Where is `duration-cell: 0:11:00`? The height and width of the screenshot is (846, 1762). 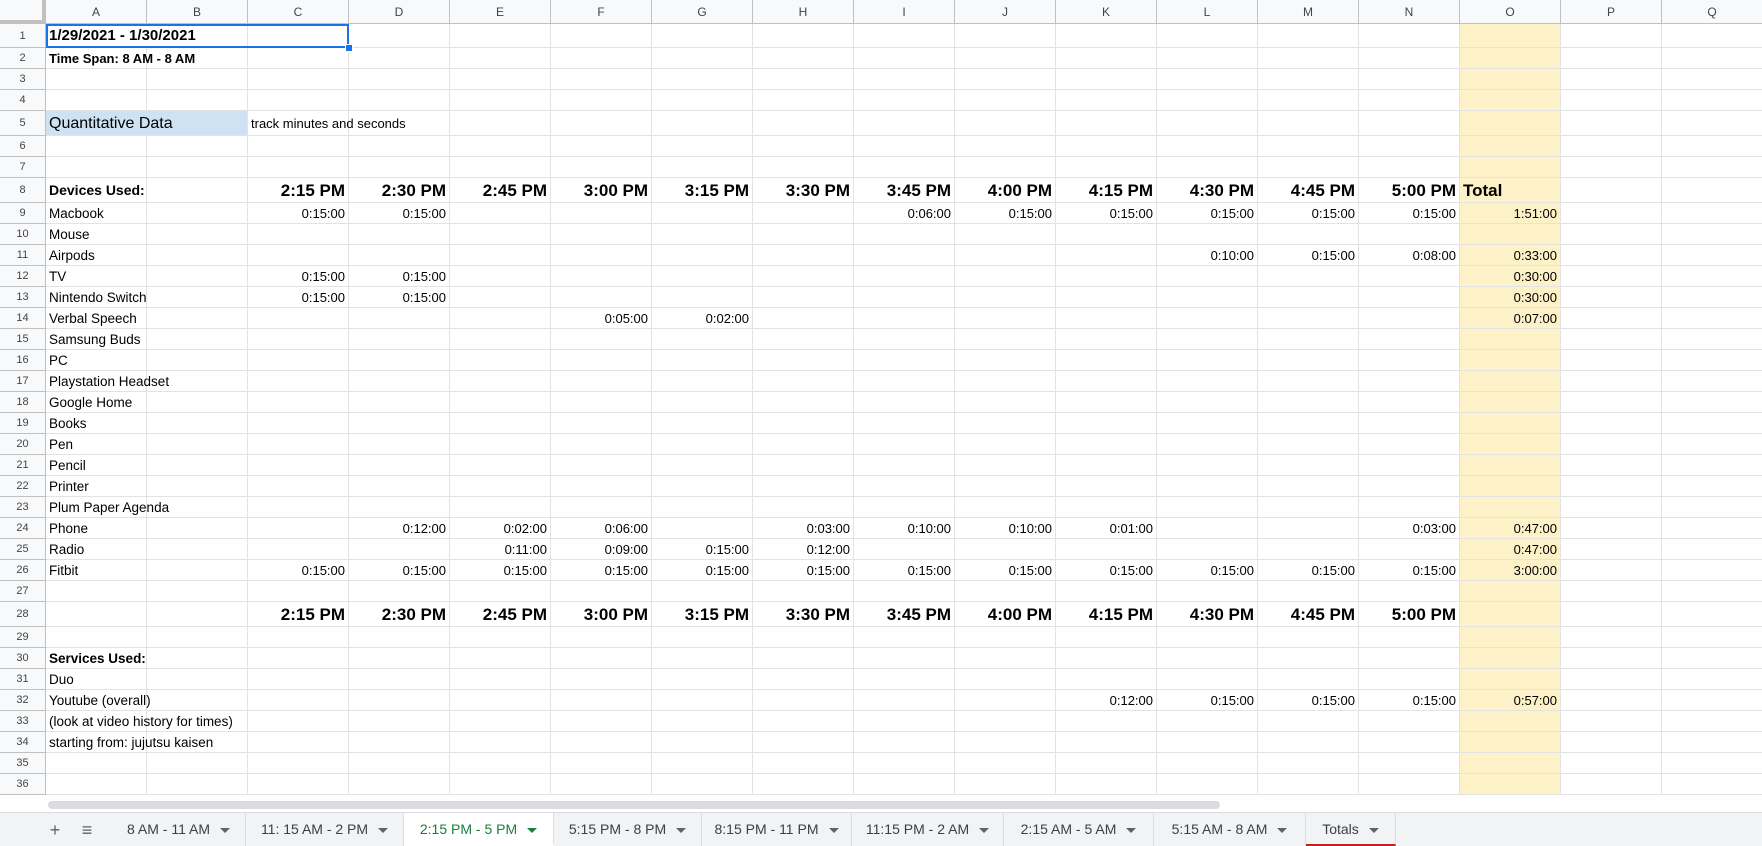
duration-cell: 0:11:00 is located at coordinates (500, 549).